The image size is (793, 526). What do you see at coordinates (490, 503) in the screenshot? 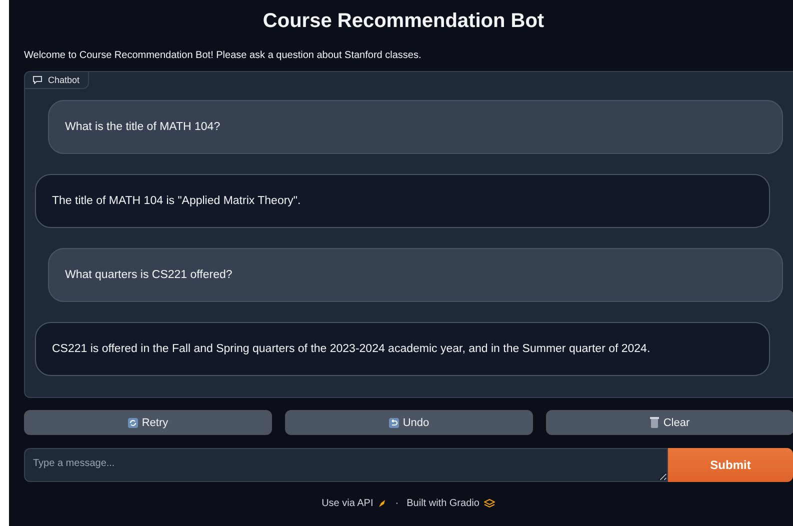
I see `stacked-layers-icon` at bounding box center [490, 503].